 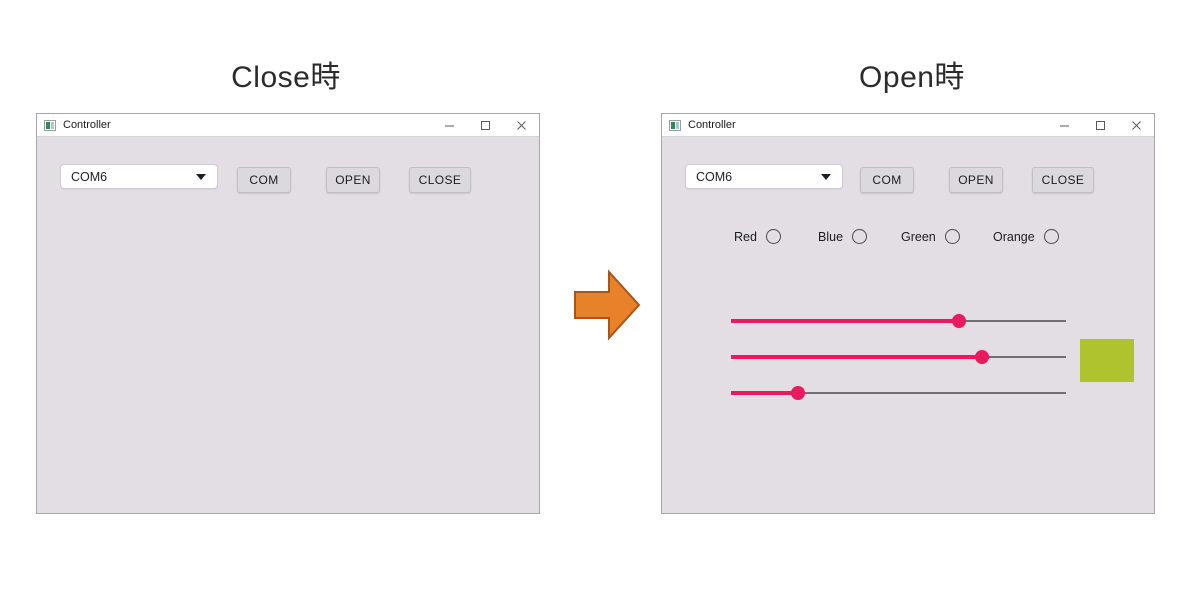 What do you see at coordinates (757, 236) in the screenshot?
I see `radio-option-red: Red` at bounding box center [757, 236].